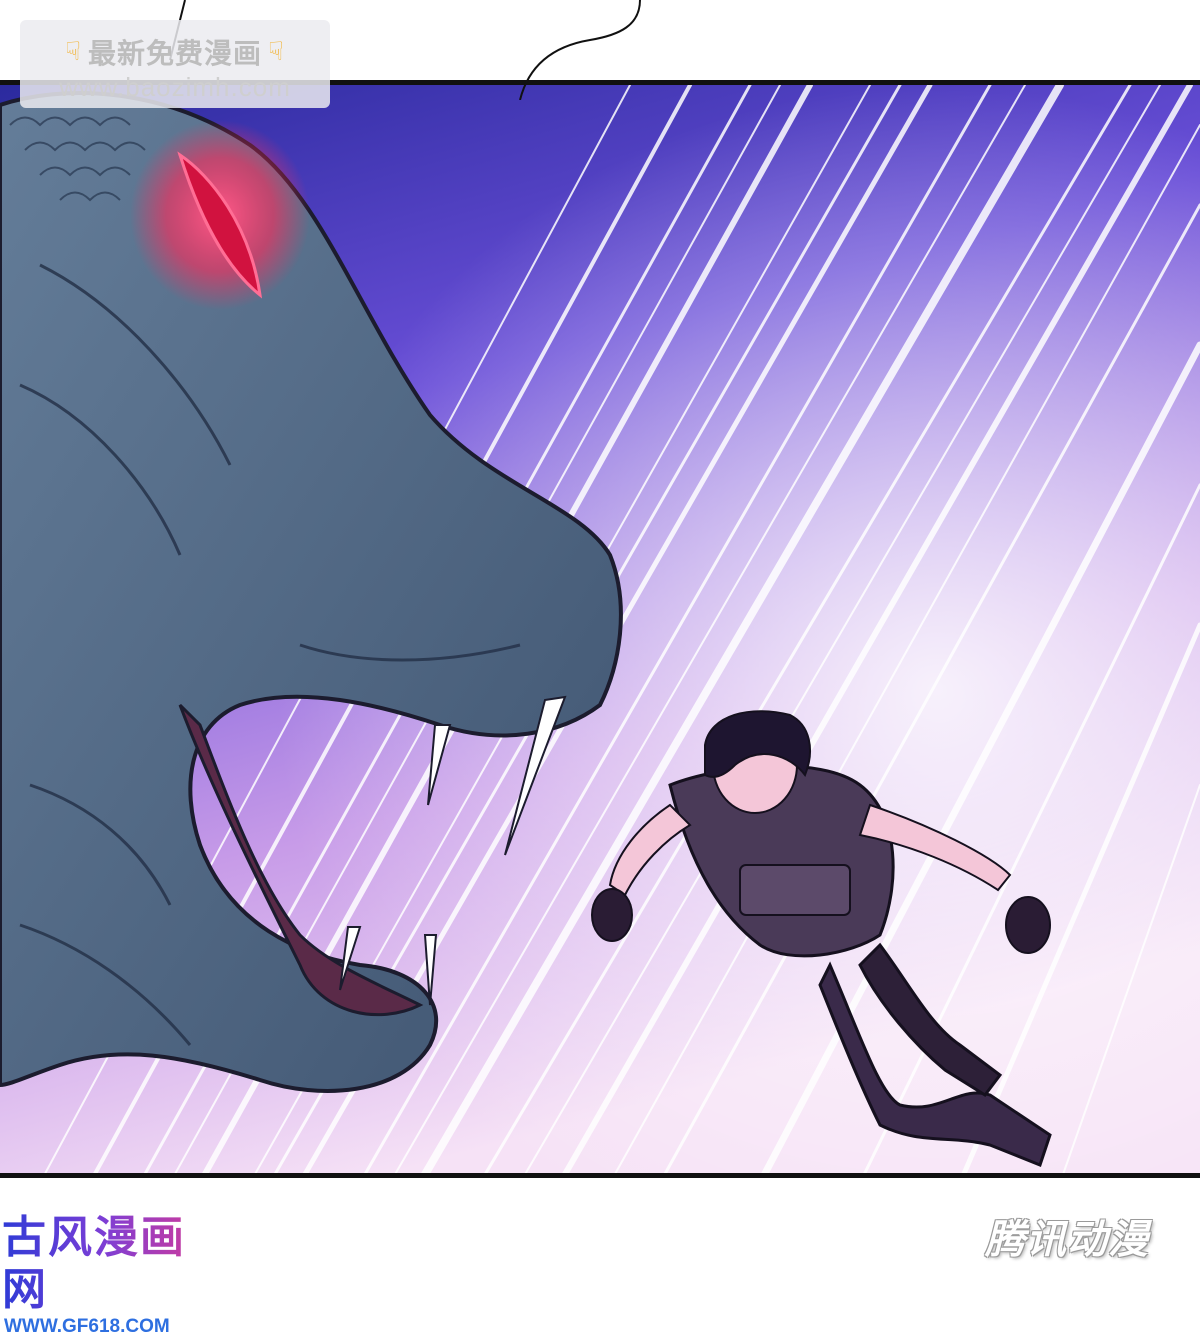 This screenshot has width=1200, height=1338. What do you see at coordinates (87, 1326) in the screenshot?
I see `brand-left-url: WWW.GF618.COM` at bounding box center [87, 1326].